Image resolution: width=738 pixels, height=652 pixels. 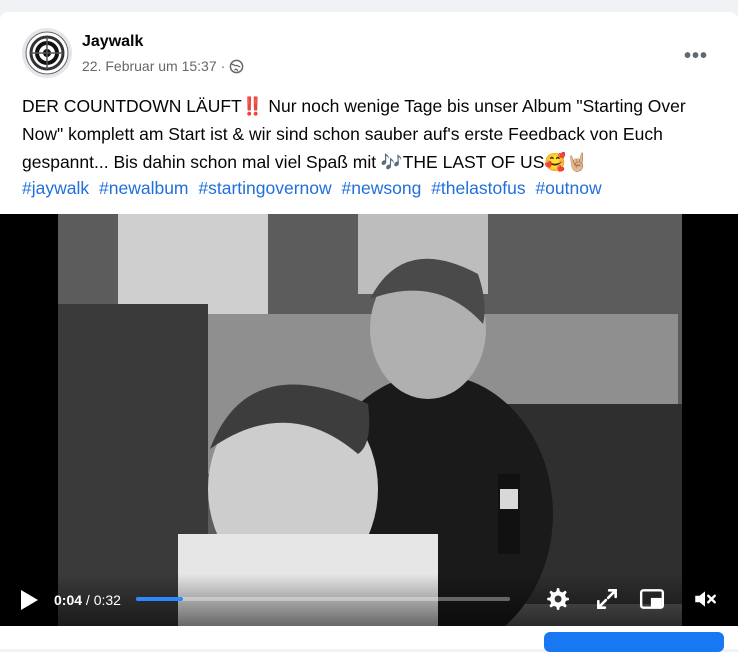 I want to click on hashtag-link: #thelastofus, so click(x=478, y=188).